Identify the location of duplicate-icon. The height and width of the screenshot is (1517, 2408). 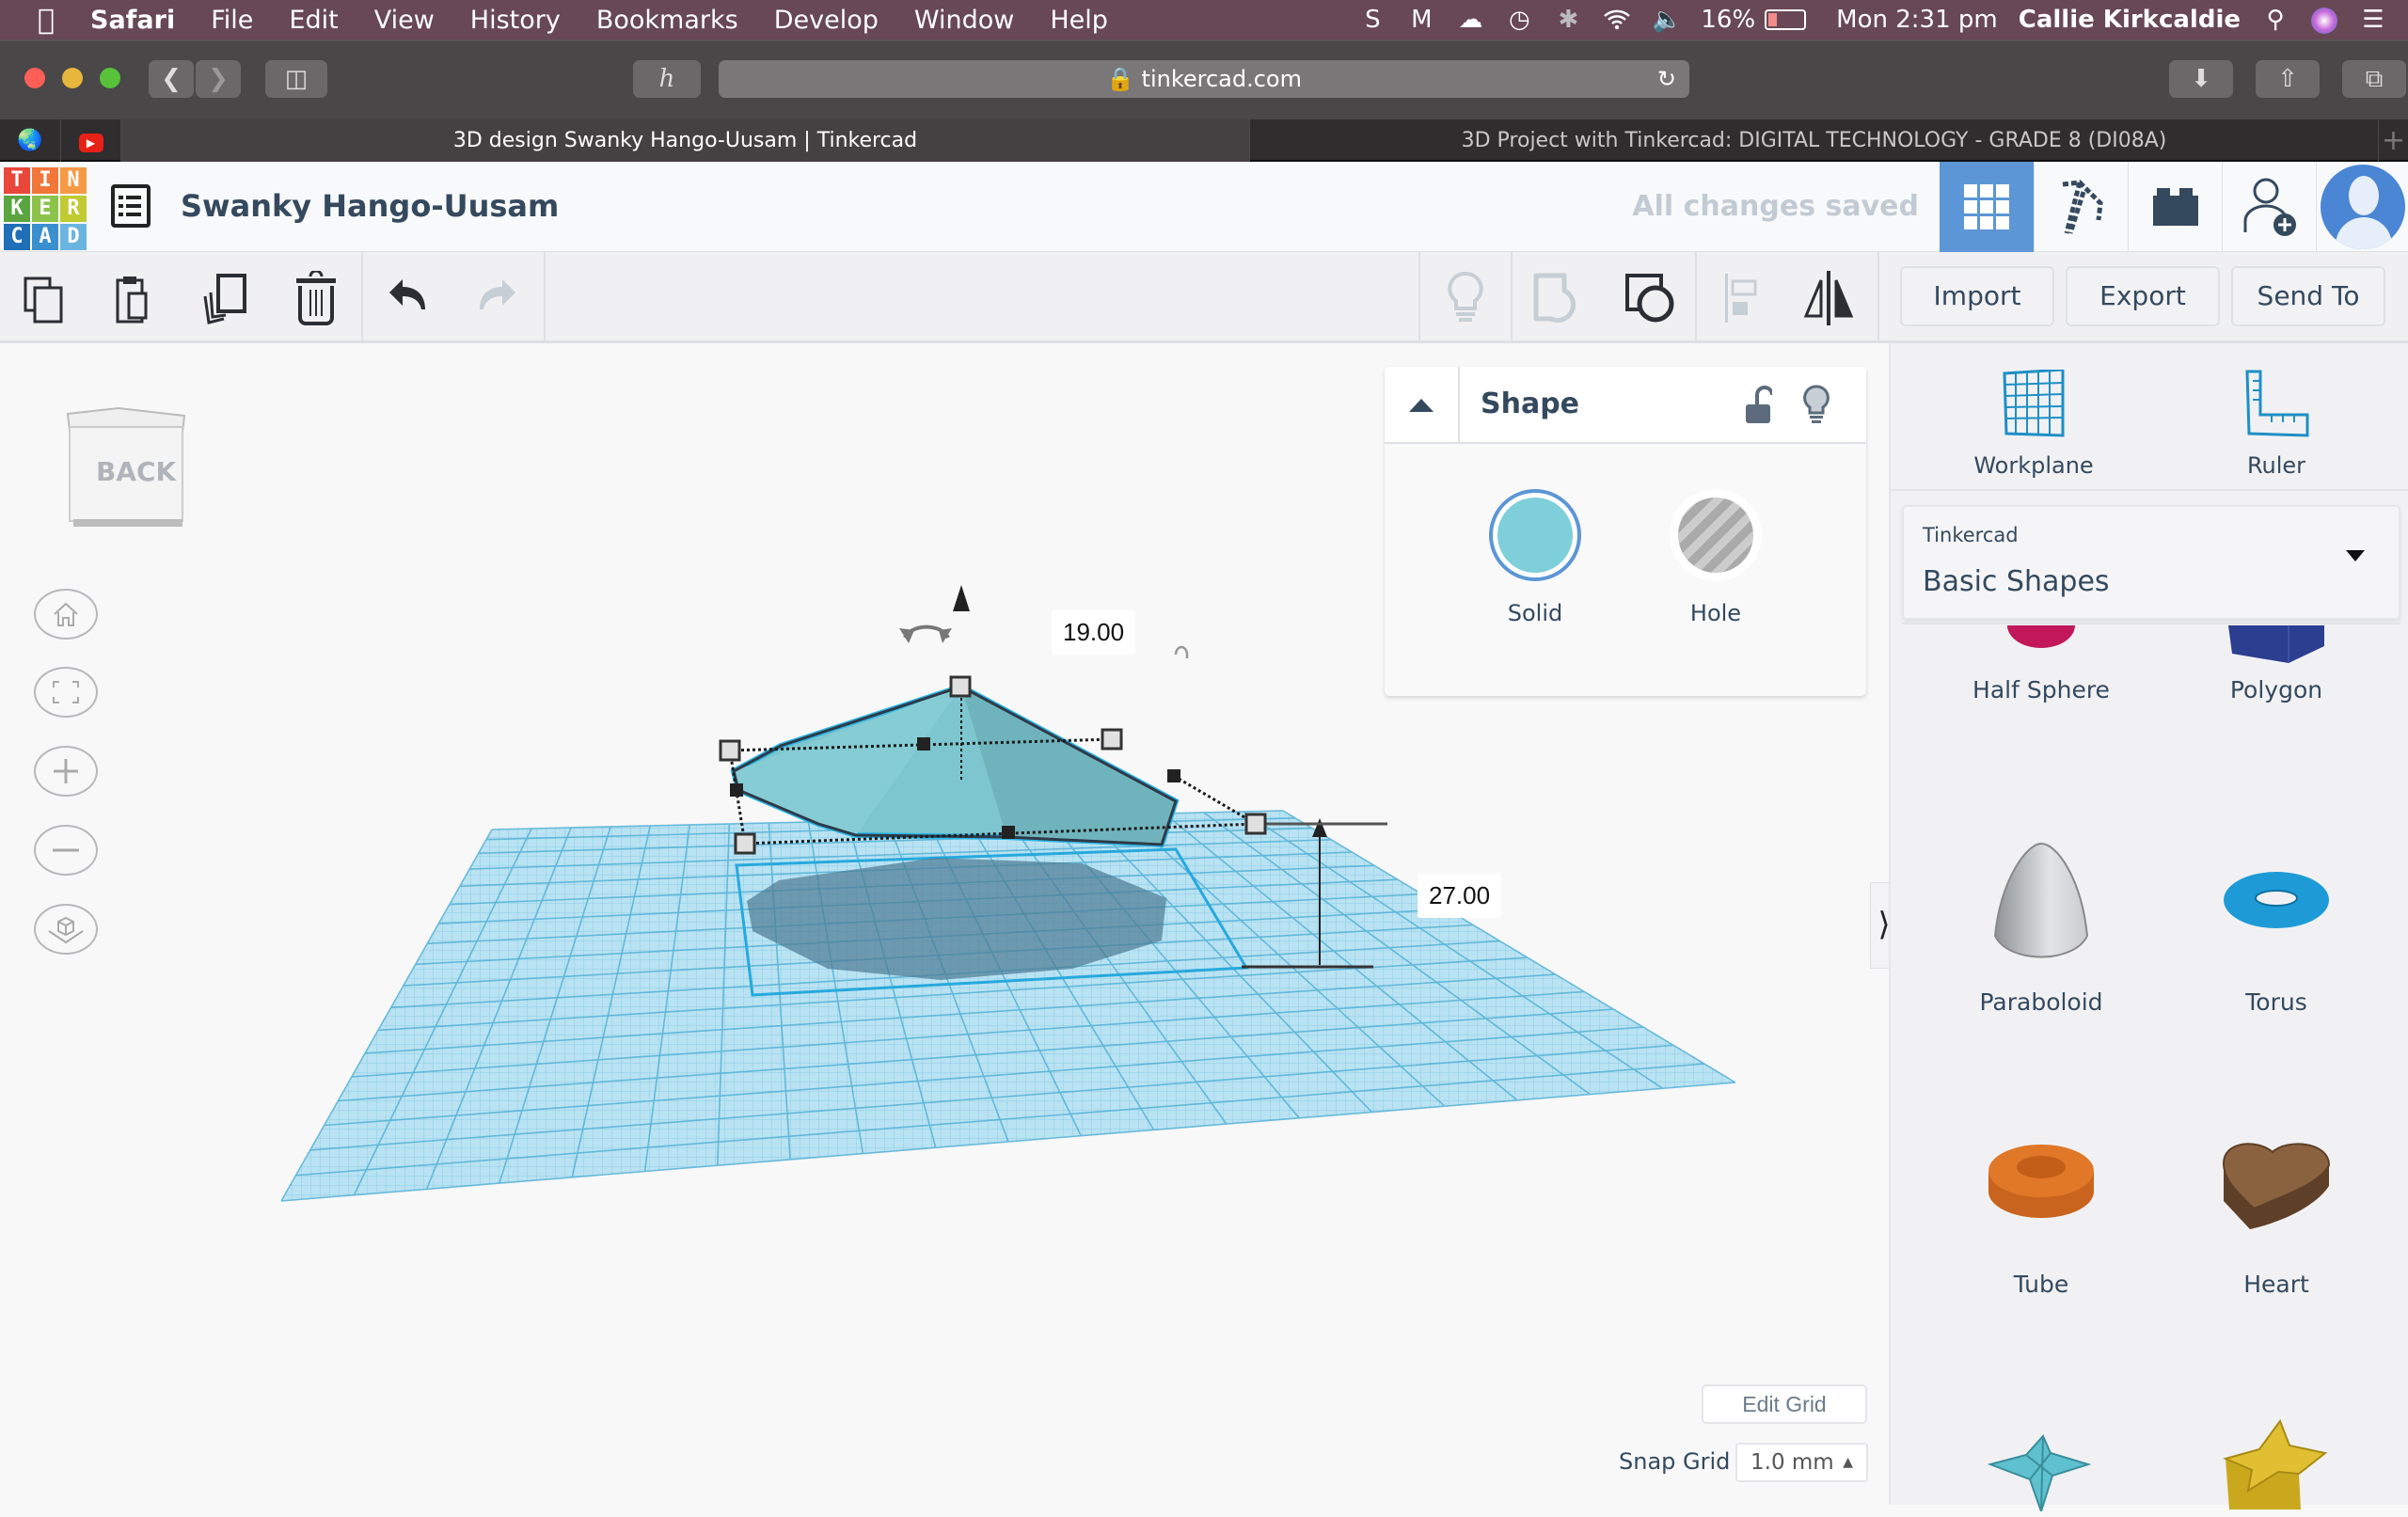
(226, 298).